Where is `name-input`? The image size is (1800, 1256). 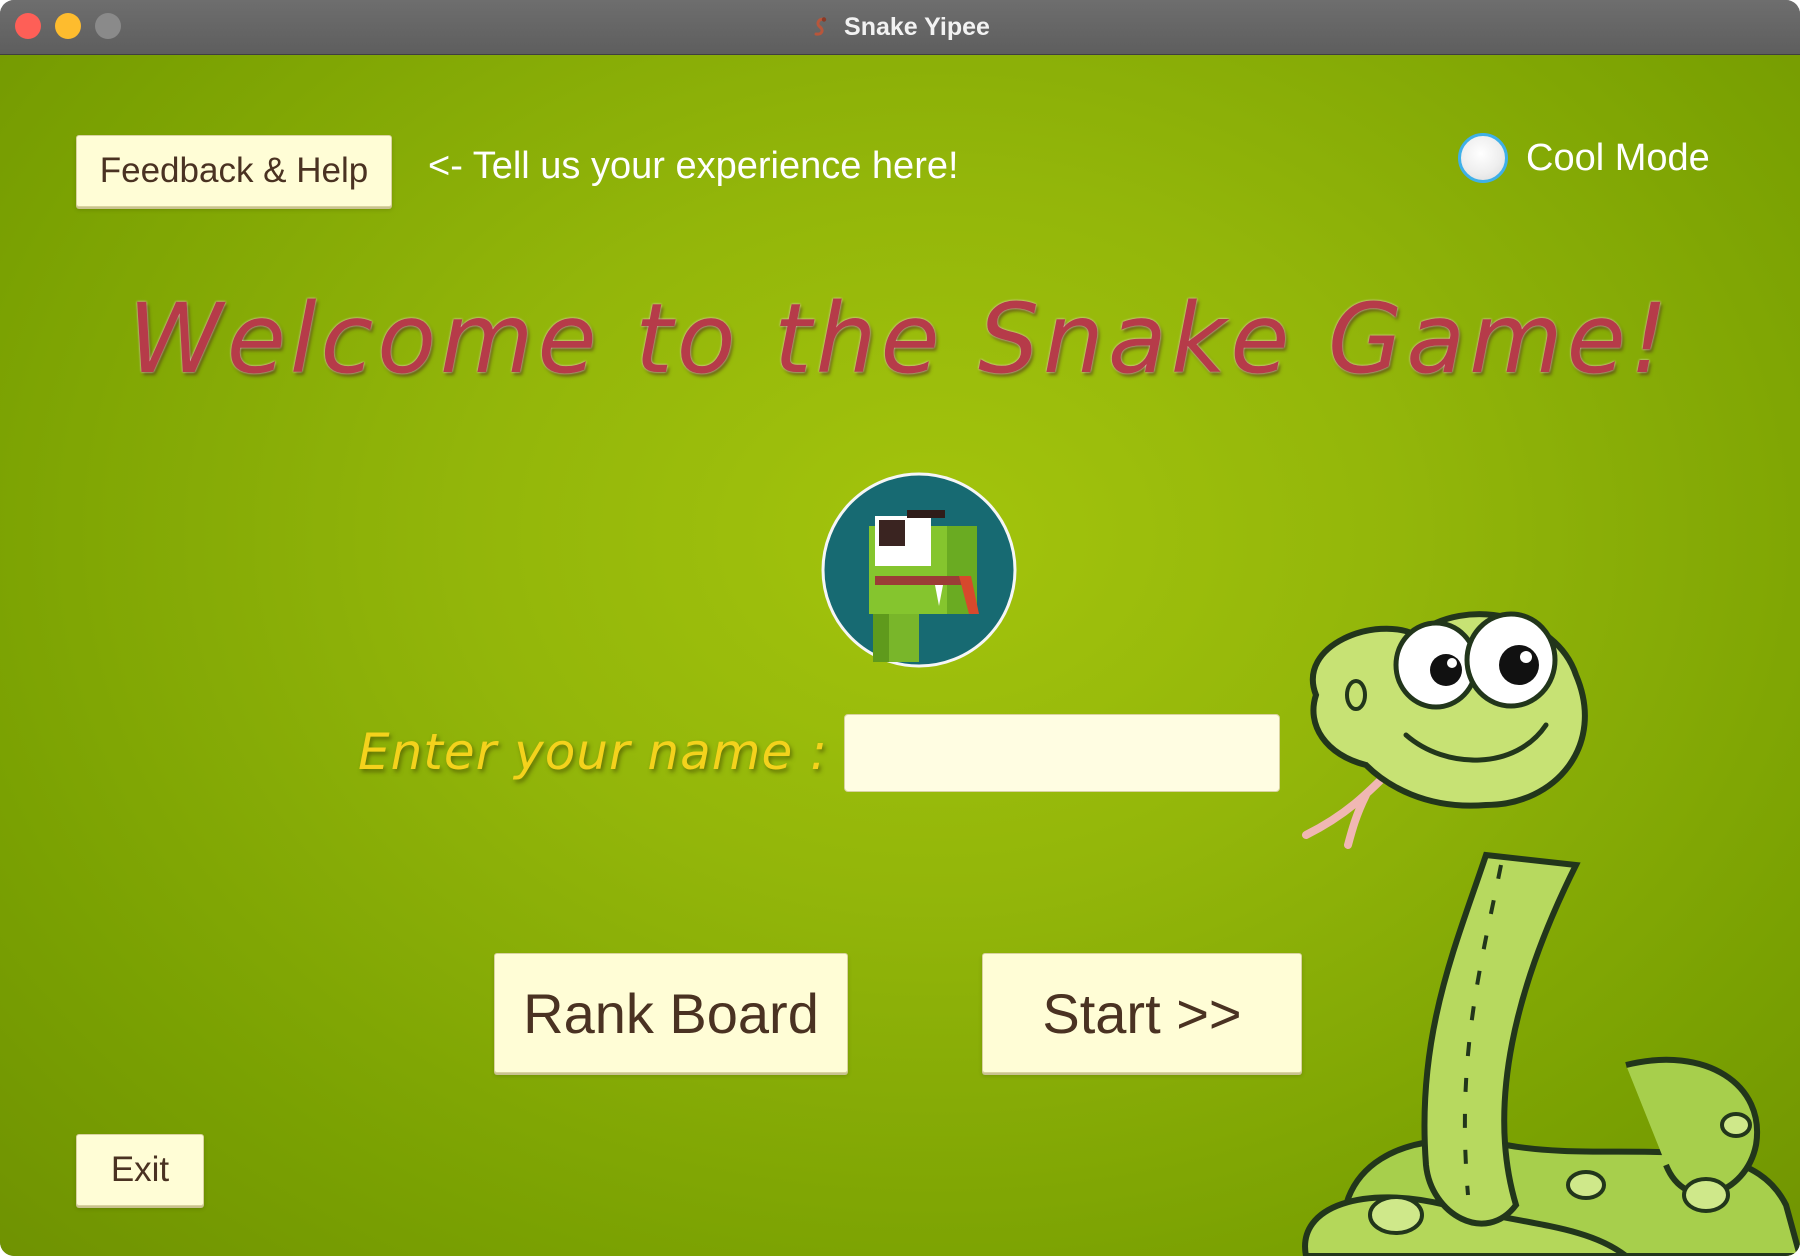 name-input is located at coordinates (1062, 753).